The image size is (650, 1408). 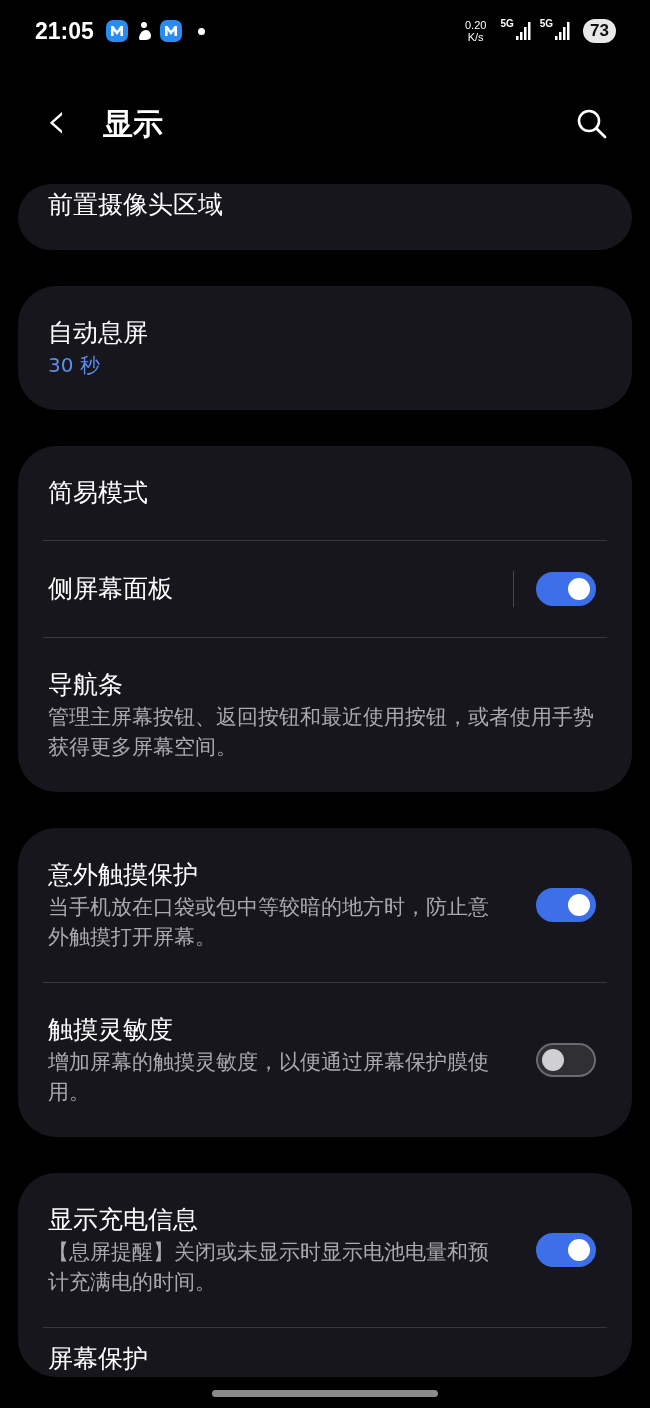 What do you see at coordinates (325, 333) in the screenshot?
I see `setting-title: 自动息屏` at bounding box center [325, 333].